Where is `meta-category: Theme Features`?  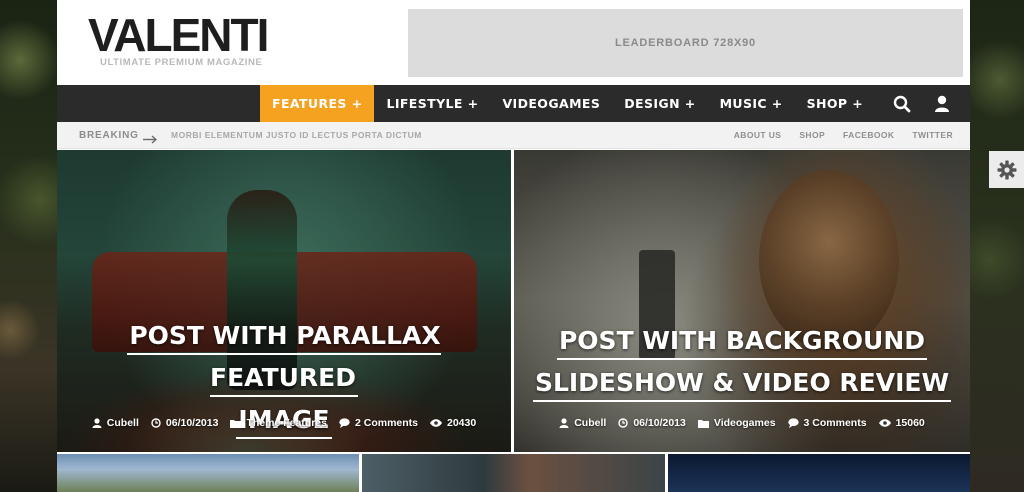 meta-category: Theme Features is located at coordinates (278, 423).